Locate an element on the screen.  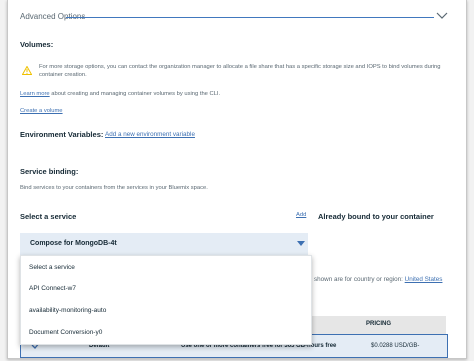
env-variables-heading: Environment Variables: is located at coordinates (62, 134).